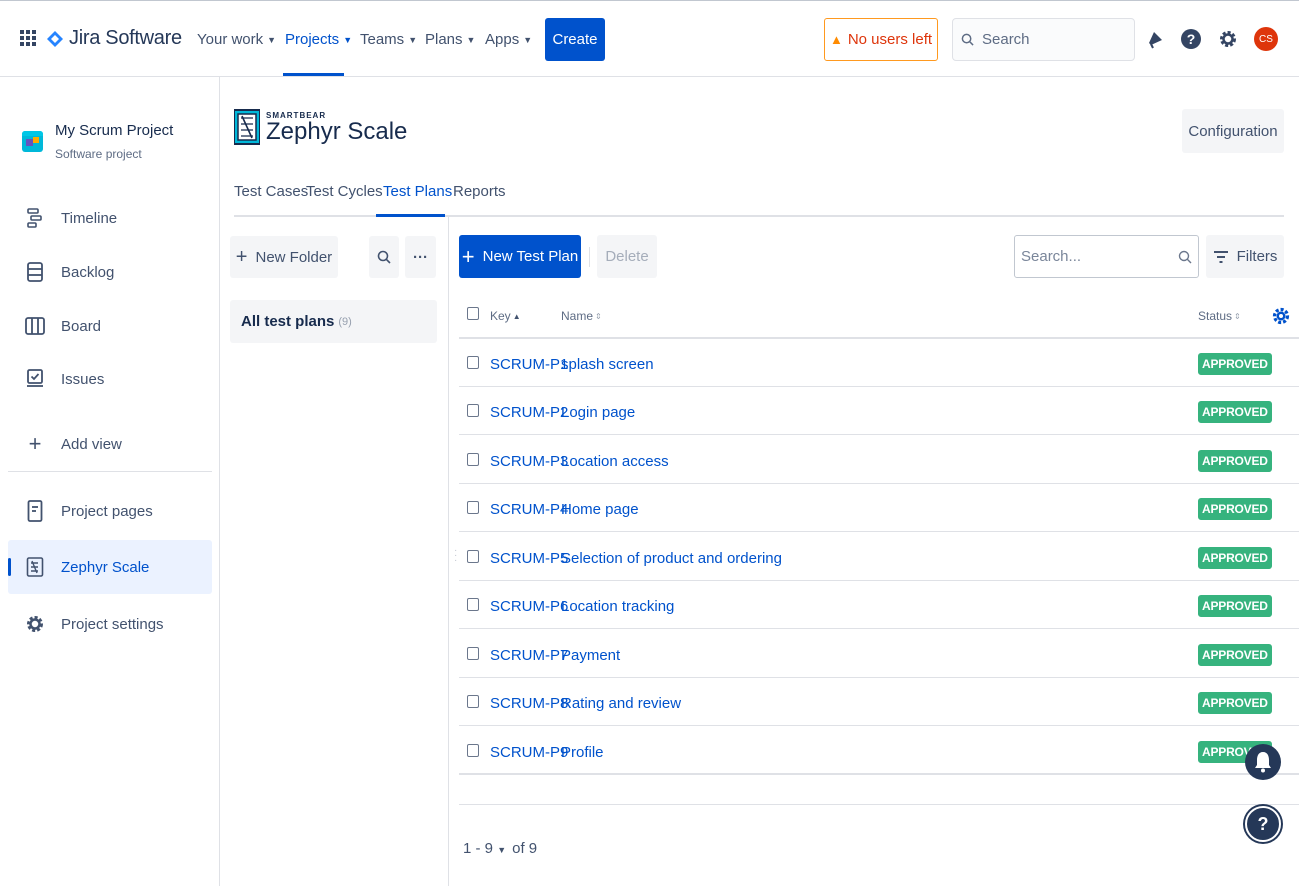 The image size is (1299, 886). Describe the element at coordinates (344, 191) in the screenshot. I see `tab-test-cycles: Test Cycles` at that location.